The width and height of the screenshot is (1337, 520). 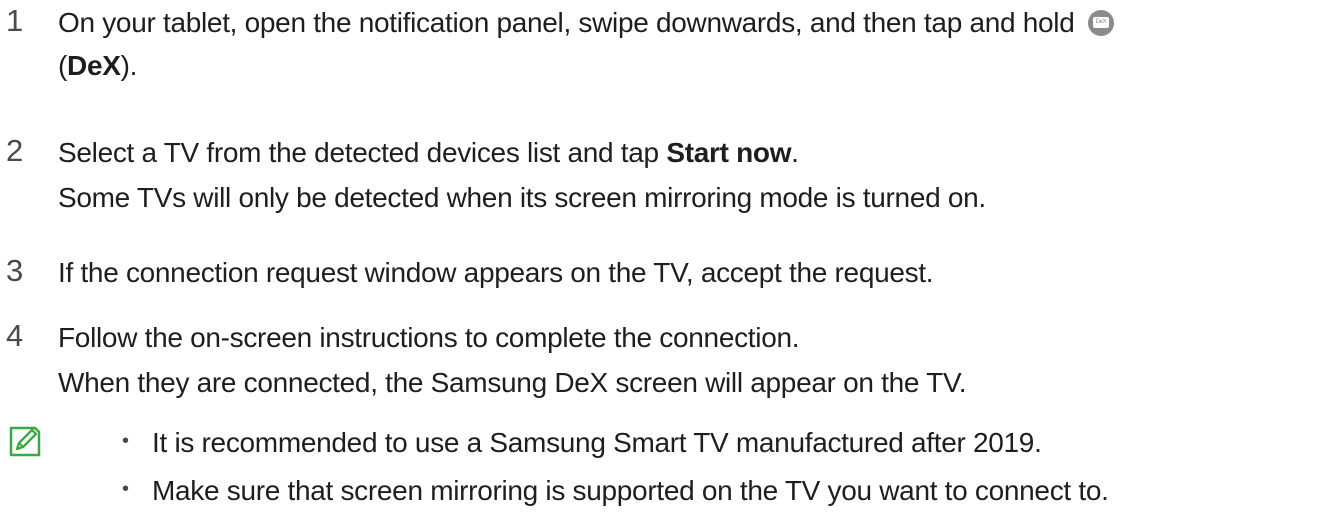 I want to click on dex-icon: DeX, so click(x=1100, y=23).